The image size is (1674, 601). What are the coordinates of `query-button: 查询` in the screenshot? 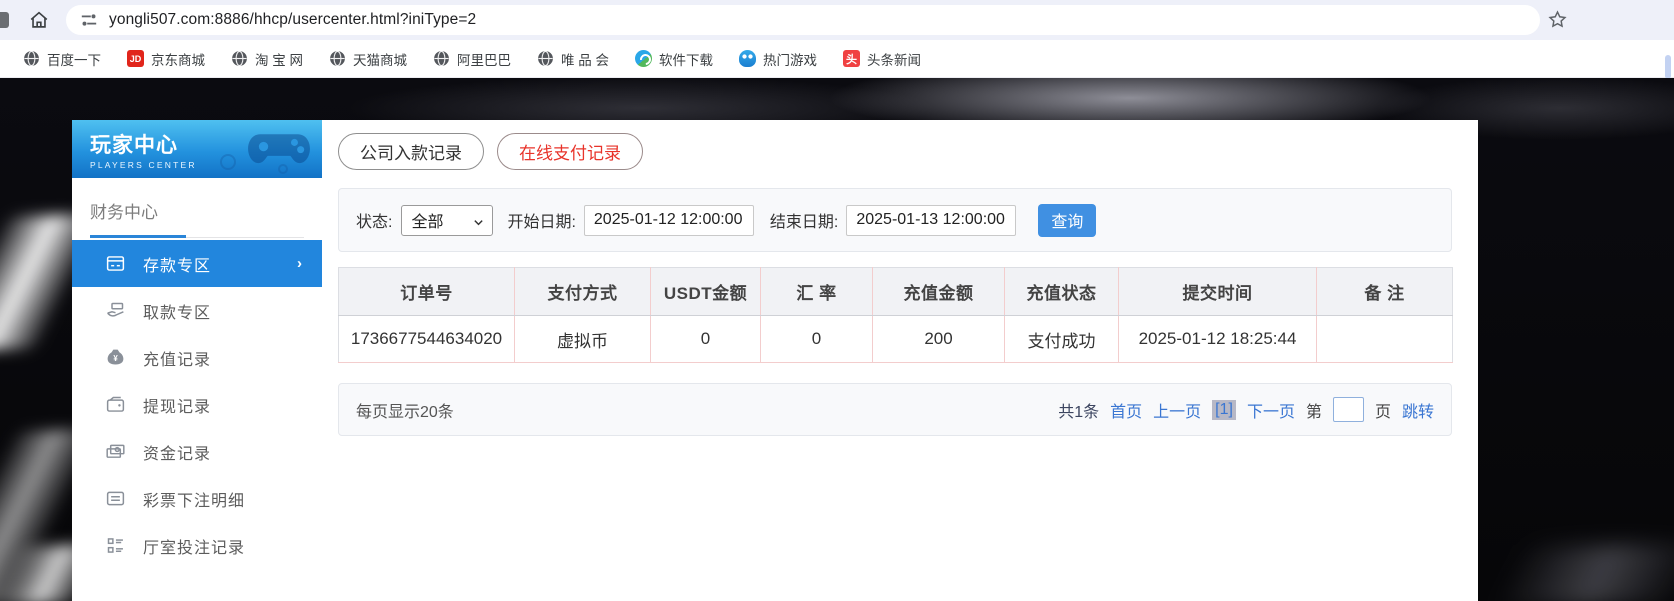 It's located at (1067, 220).